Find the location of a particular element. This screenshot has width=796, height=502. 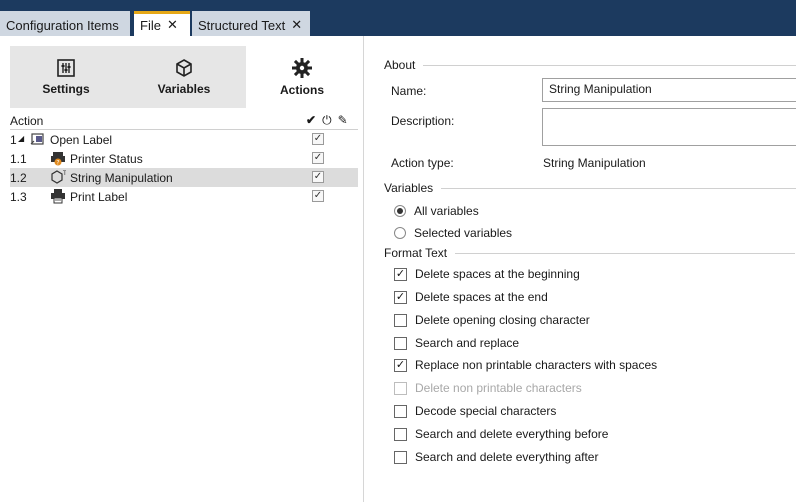

option-delete-non-printable: Delete non printable characters is located at coordinates (488, 388).